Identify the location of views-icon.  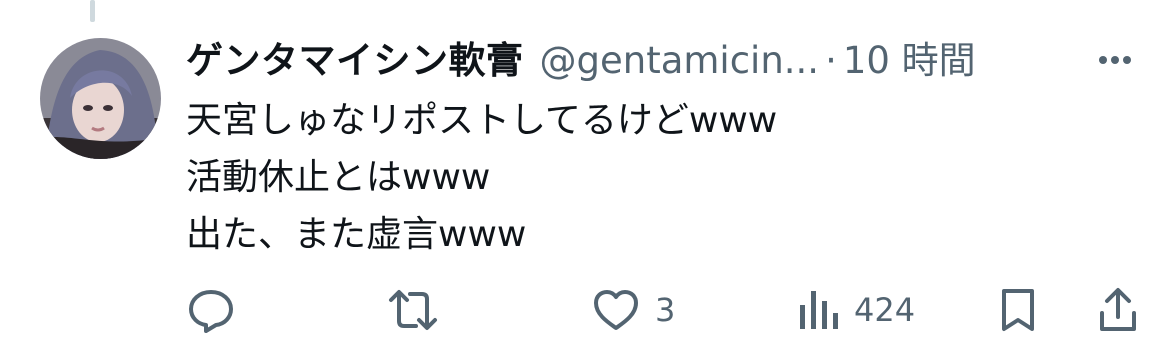
(819, 310).